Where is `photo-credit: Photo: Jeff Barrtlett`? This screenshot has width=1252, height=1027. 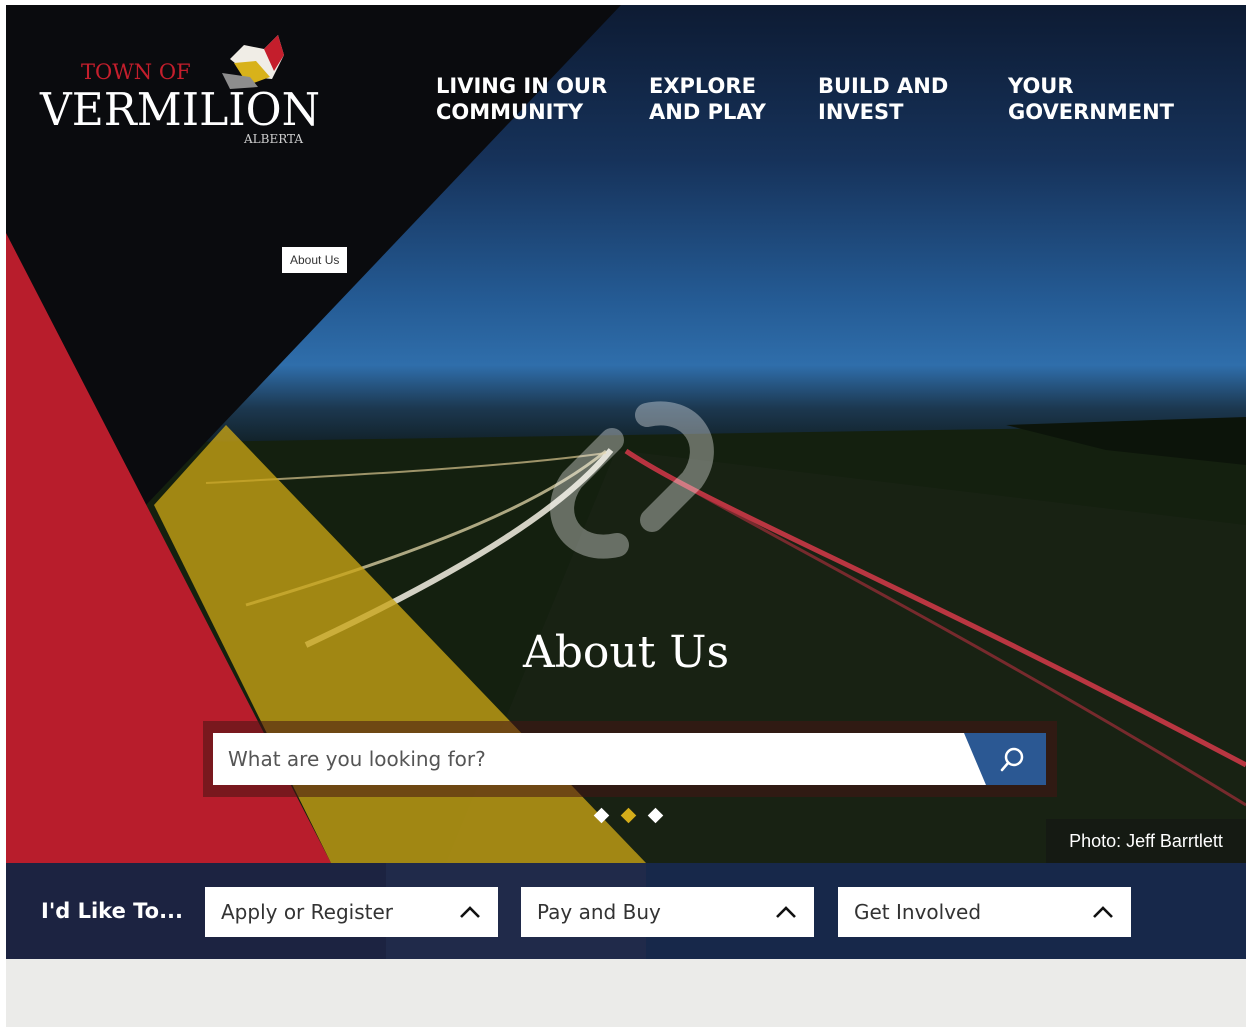 photo-credit: Photo: Jeff Barrtlett is located at coordinates (1146, 841).